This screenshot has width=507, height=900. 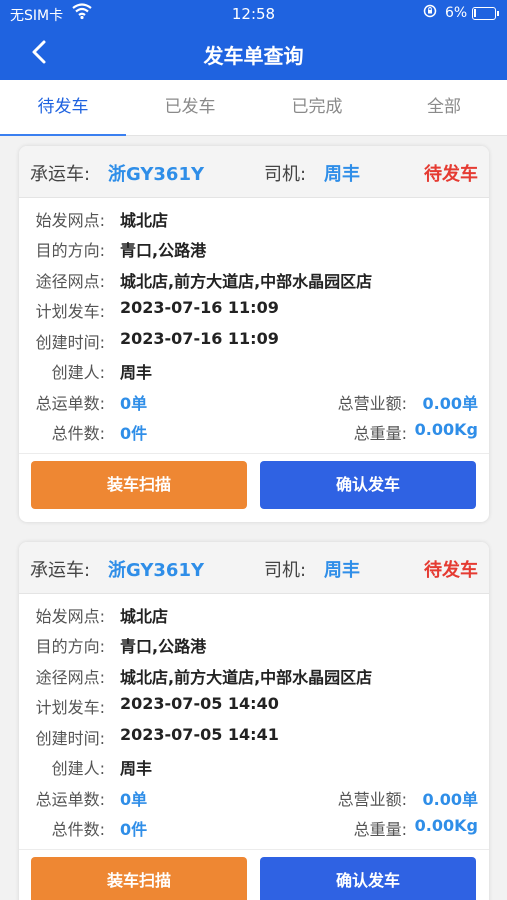 What do you see at coordinates (317, 108) in the screenshot?
I see `tab-completed: 已完成` at bounding box center [317, 108].